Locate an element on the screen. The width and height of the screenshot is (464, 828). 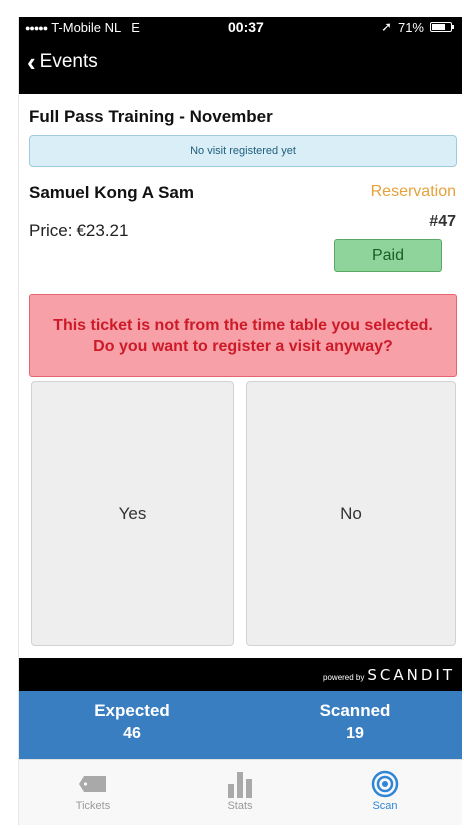
yes-label: Yes is located at coordinates (132, 513).